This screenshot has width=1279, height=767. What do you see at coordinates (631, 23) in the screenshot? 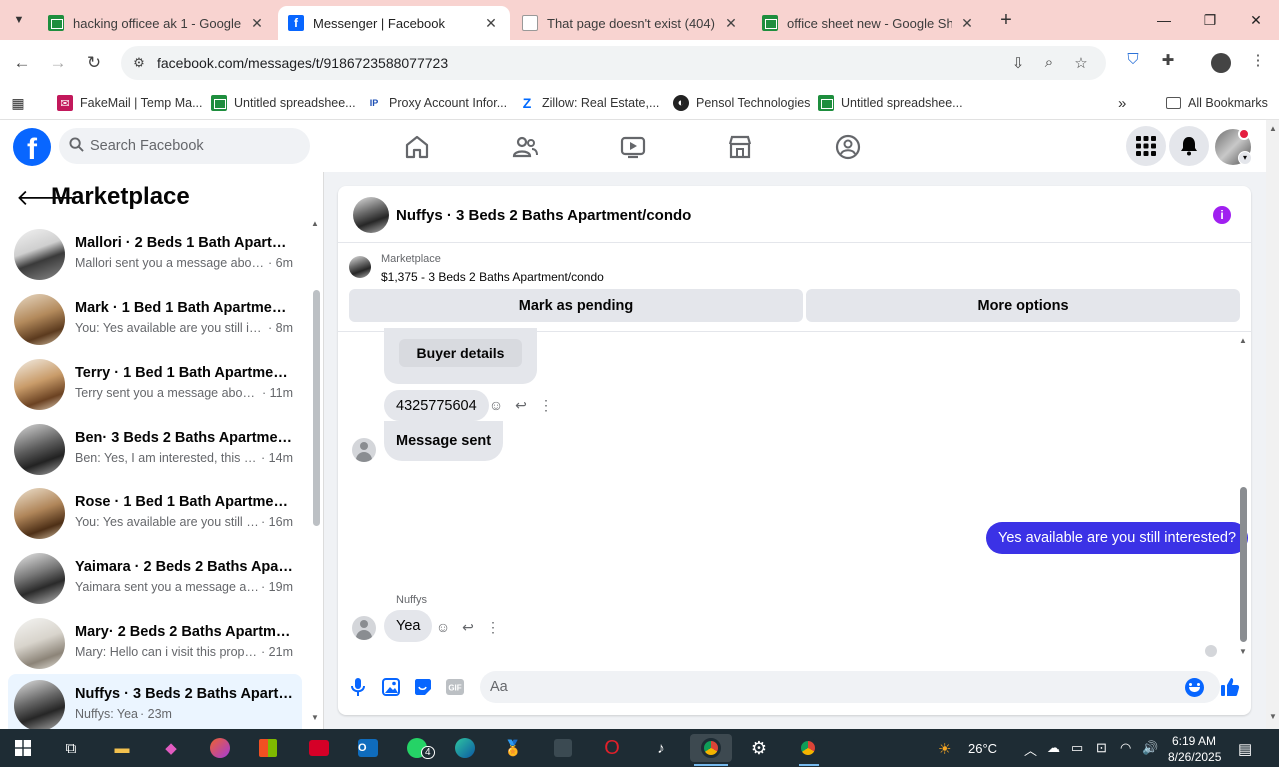
I see `browser-tab-404: That page doesn't exist (404) - I ✕` at bounding box center [631, 23].